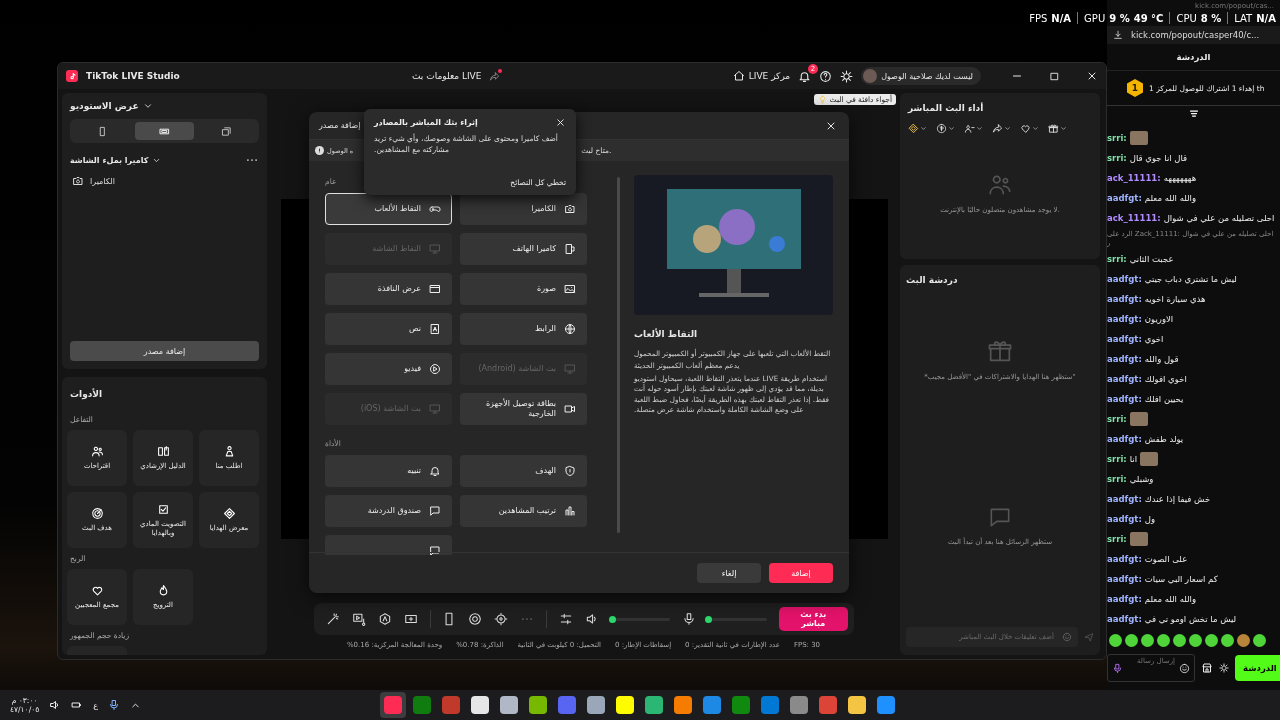 Image resolution: width=1280 pixels, height=720 pixels. What do you see at coordinates (95, 705) in the screenshot?
I see `language-indicator: ع` at bounding box center [95, 705].